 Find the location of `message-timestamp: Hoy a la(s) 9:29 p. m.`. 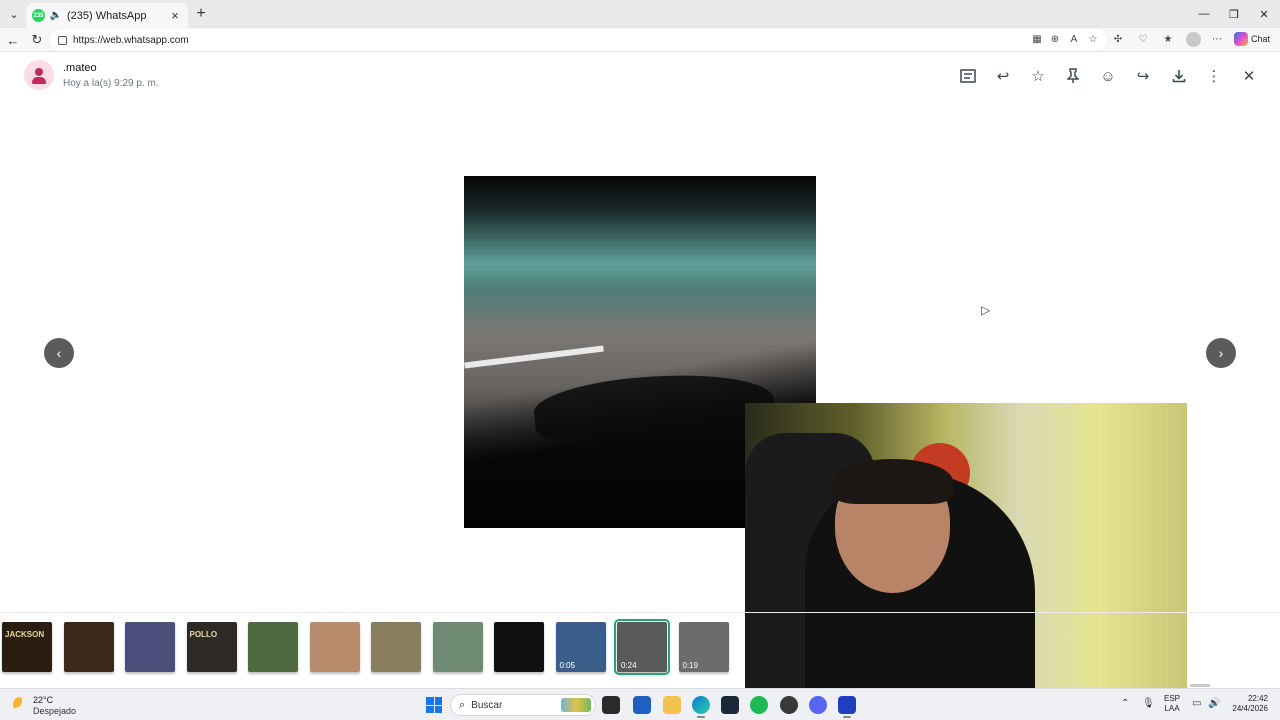

message-timestamp: Hoy a la(s) 9:29 p. m. is located at coordinates (111, 83).